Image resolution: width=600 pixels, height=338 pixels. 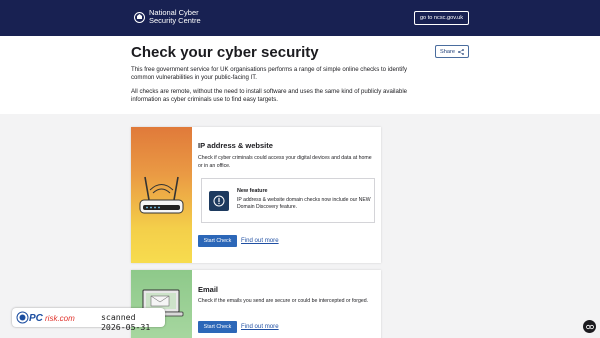 I want to click on dark-mode-toggle-icon, so click(x=589, y=326).